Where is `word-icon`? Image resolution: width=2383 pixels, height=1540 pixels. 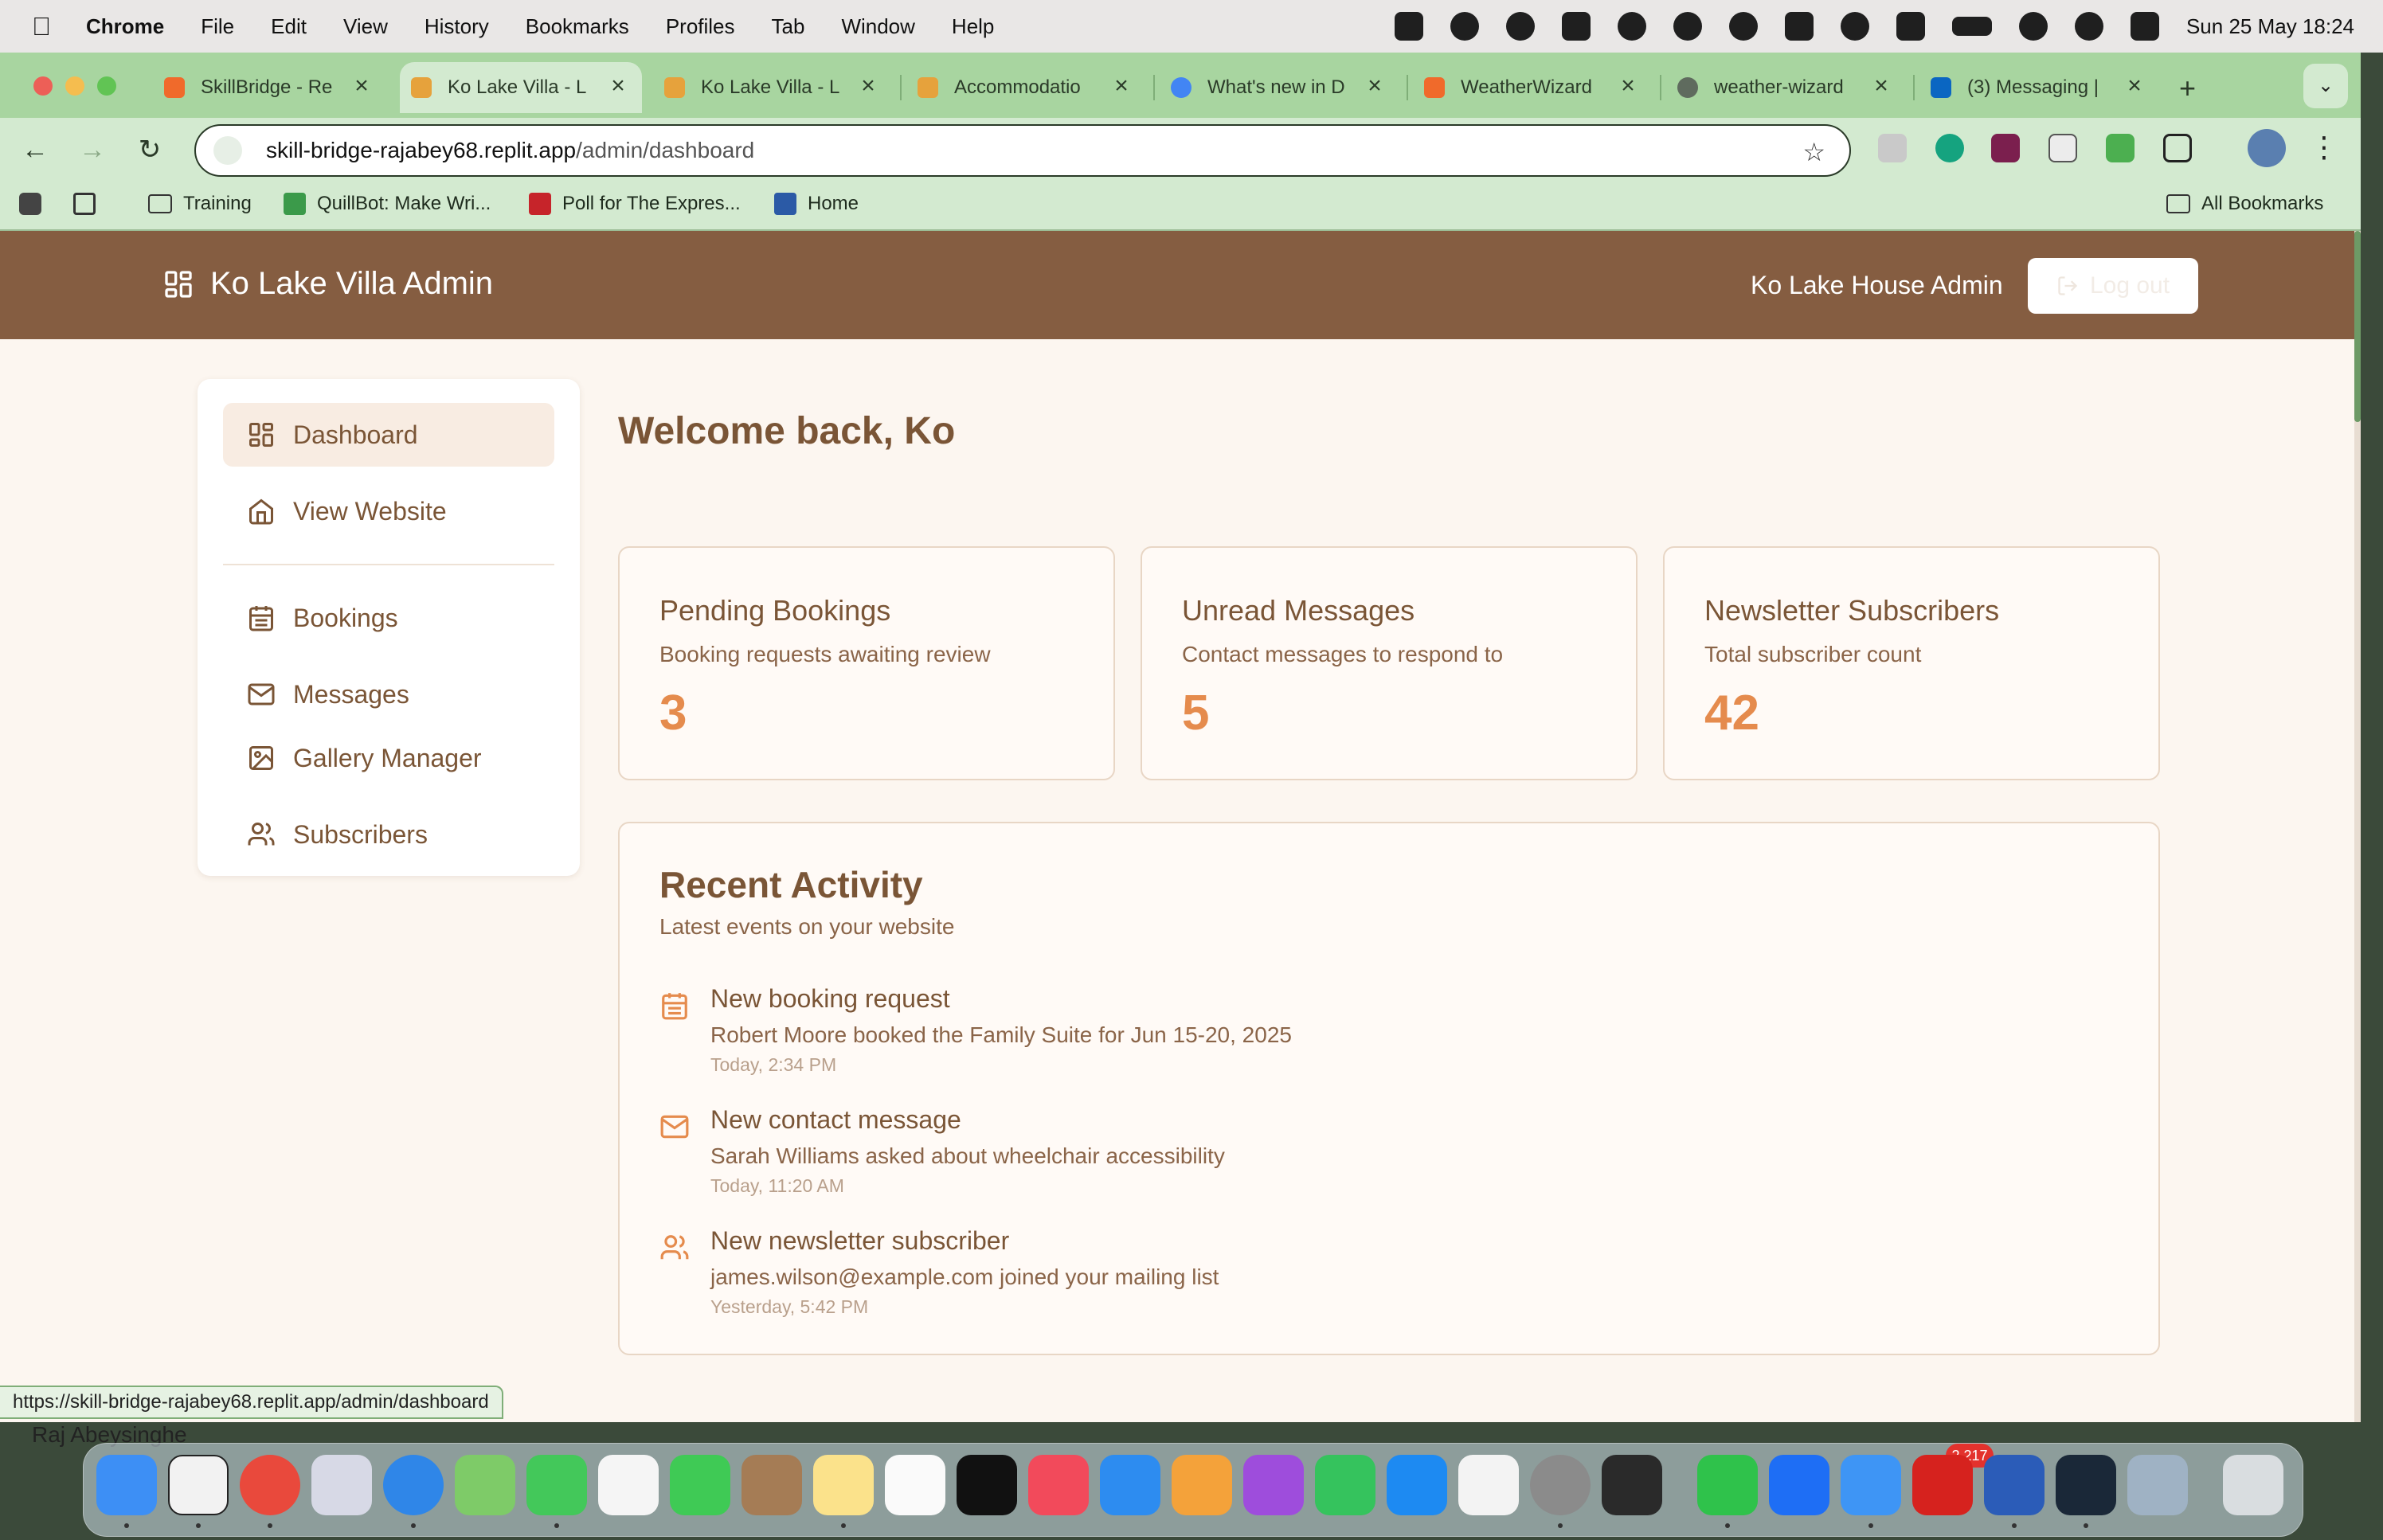 word-icon is located at coordinates (2014, 1485).